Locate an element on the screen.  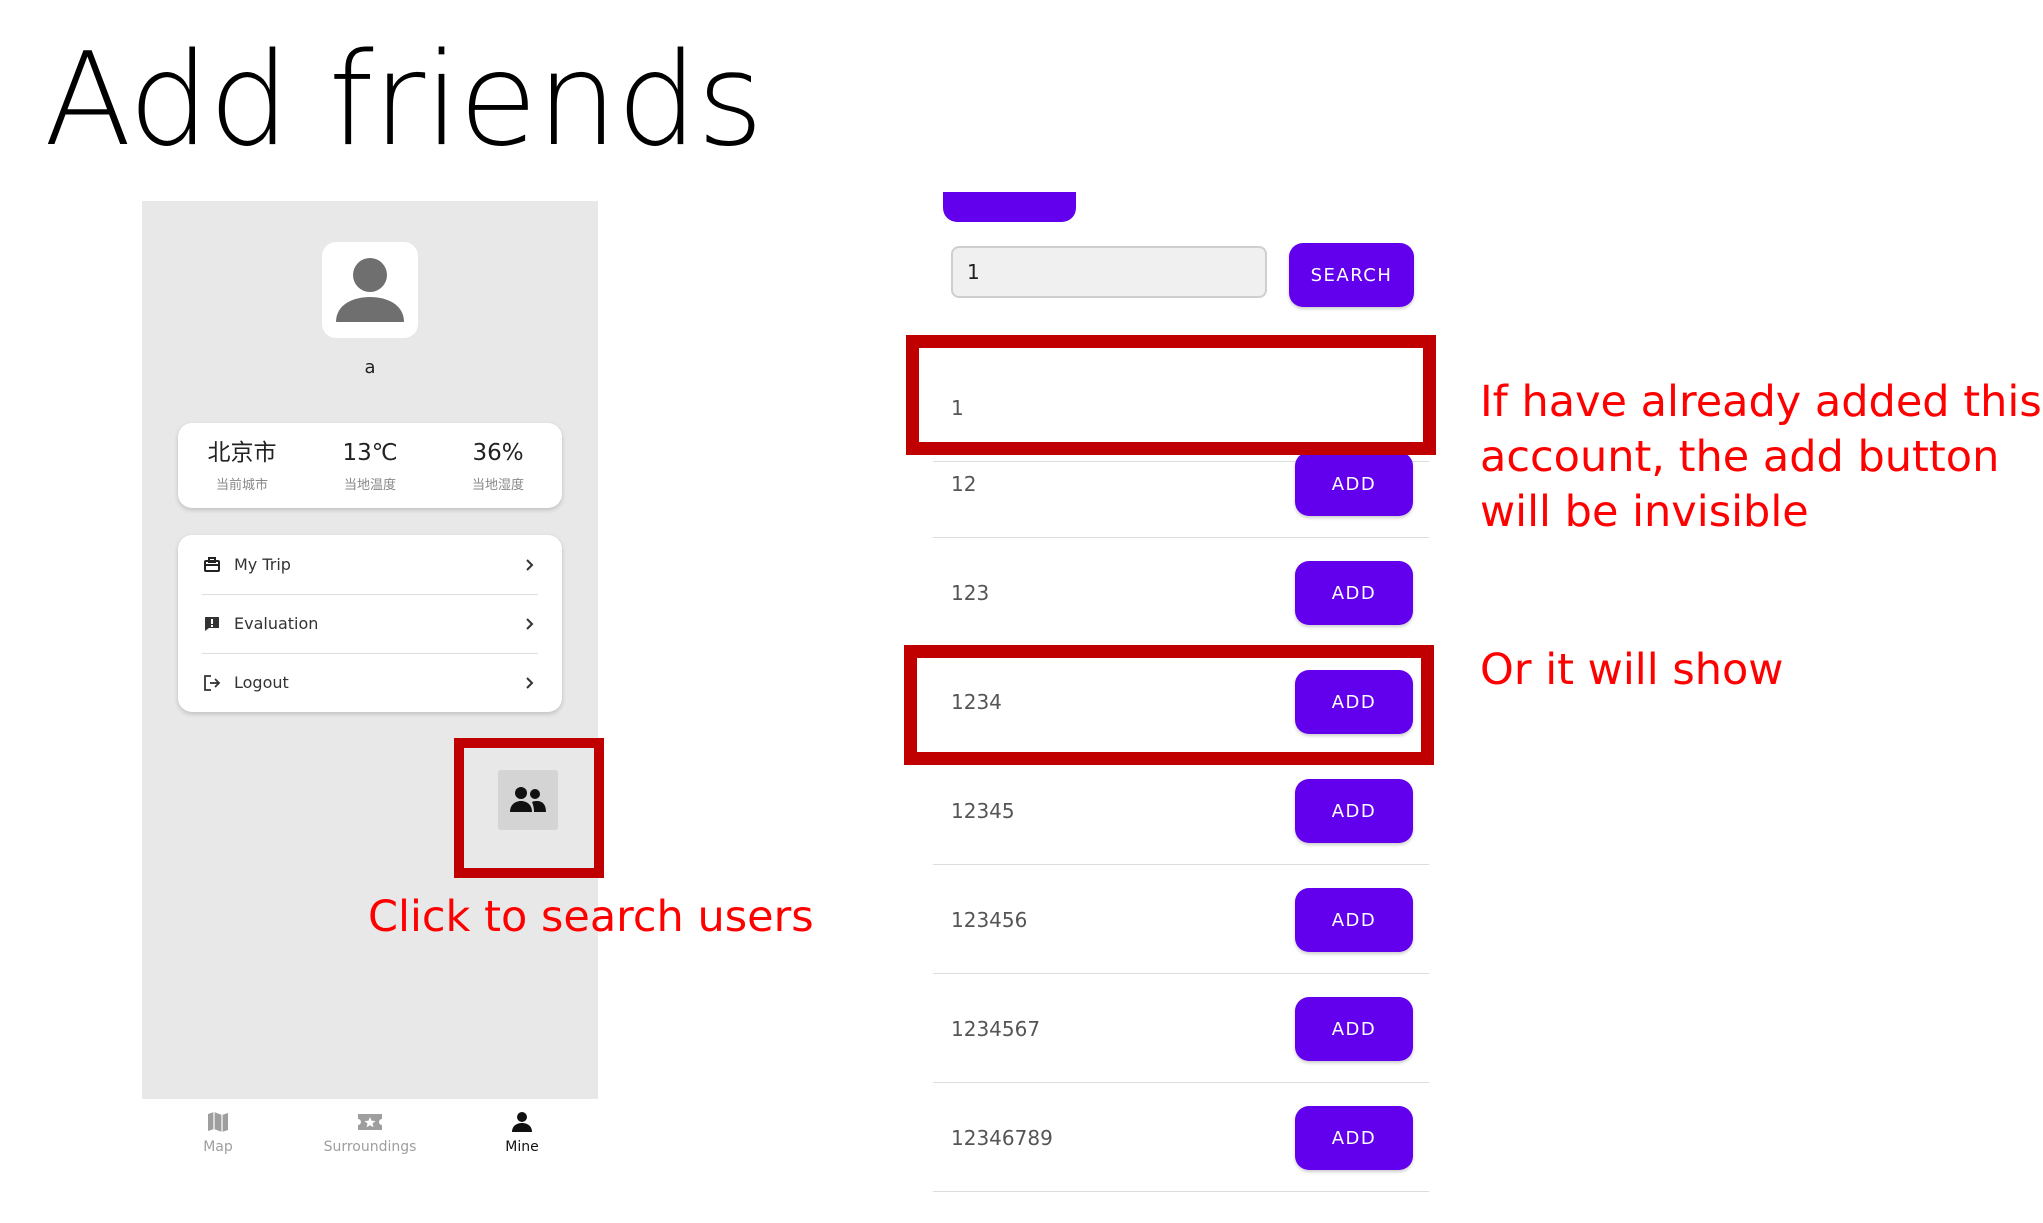
nav-label: Mine is located at coordinates (522, 1147).